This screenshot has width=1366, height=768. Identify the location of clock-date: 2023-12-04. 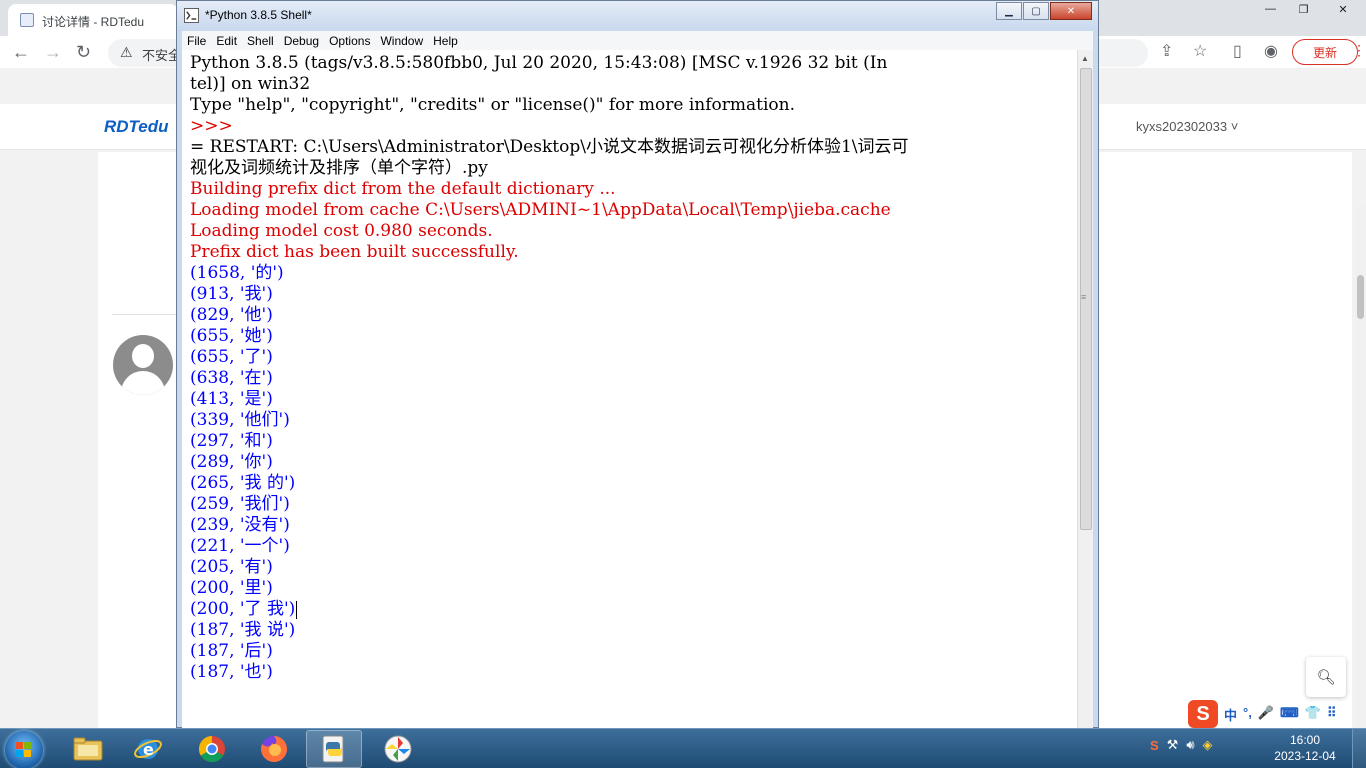
(1305, 756).